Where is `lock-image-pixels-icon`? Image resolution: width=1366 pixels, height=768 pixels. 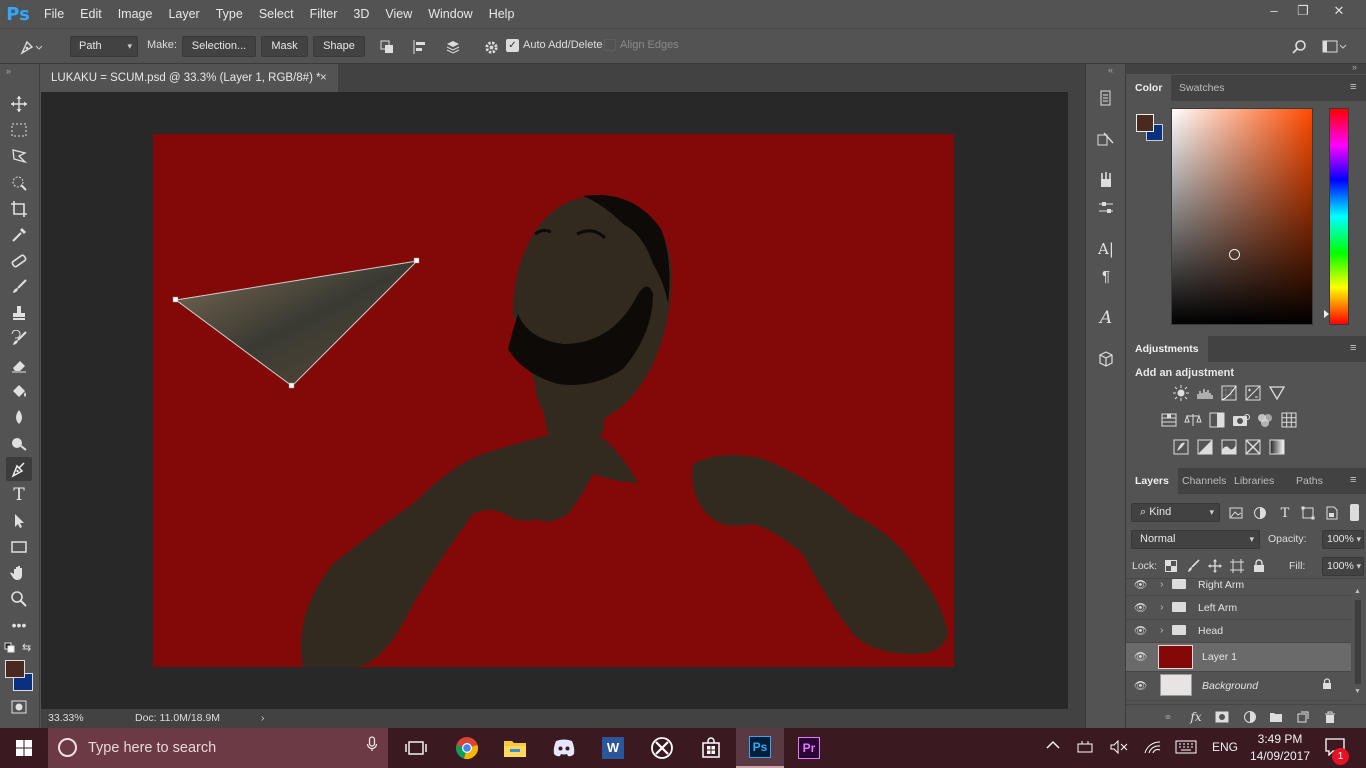
lock-image-pixels-icon is located at coordinates (1193, 566).